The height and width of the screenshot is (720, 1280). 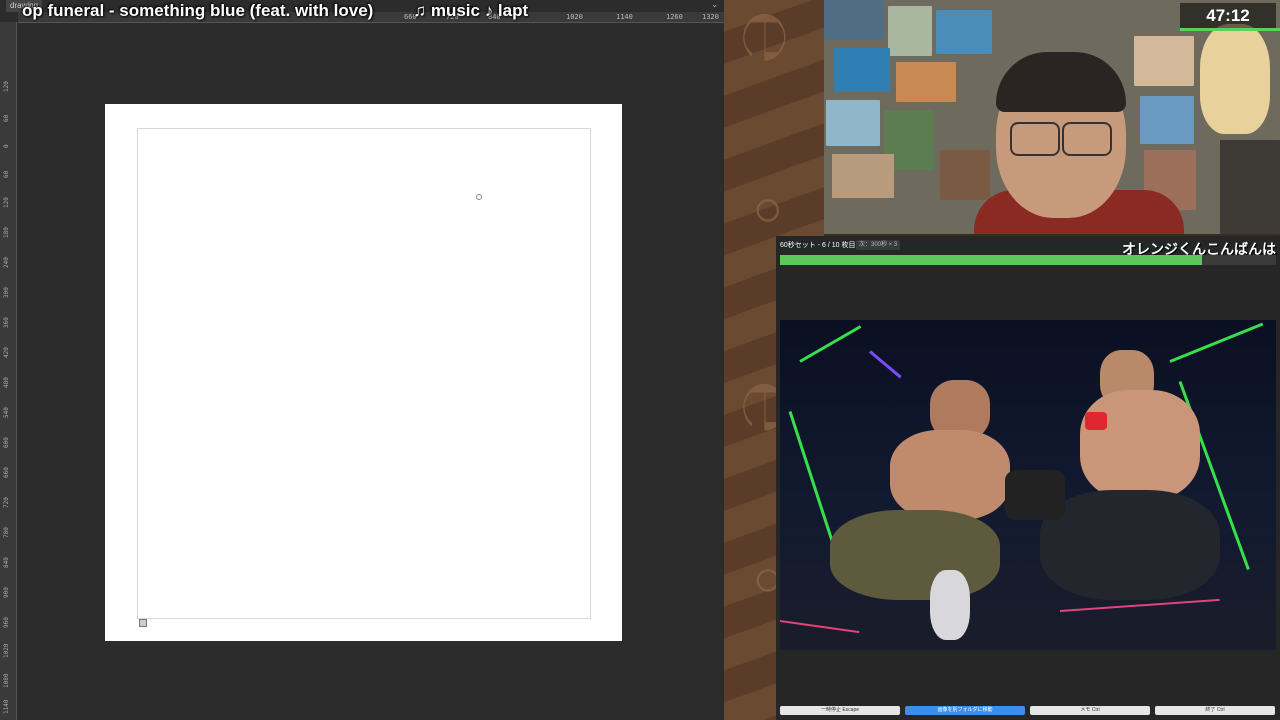 I want to click on blaster-red-tip, so click(x=1096, y=421).